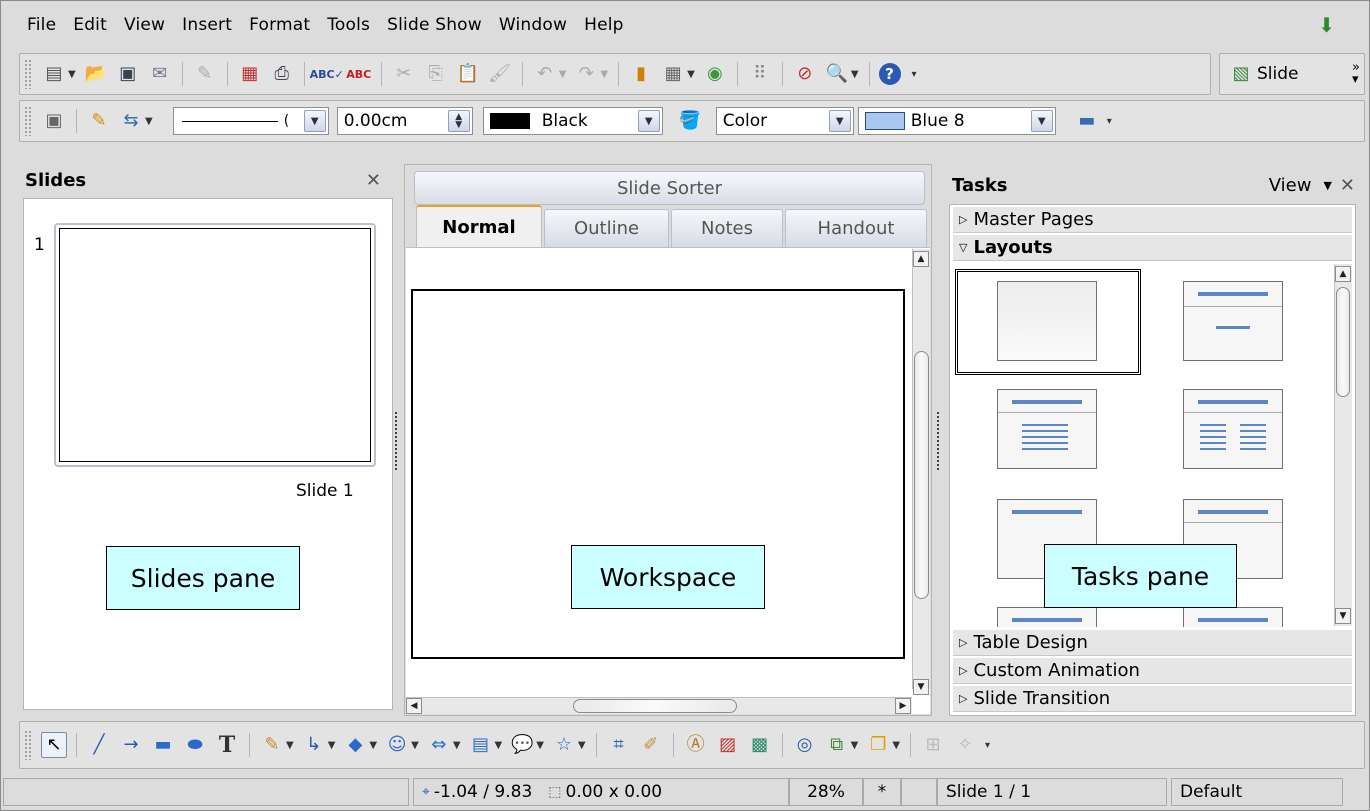  What do you see at coordinates (128, 74) in the screenshot?
I see `save-icon: ▣` at bounding box center [128, 74].